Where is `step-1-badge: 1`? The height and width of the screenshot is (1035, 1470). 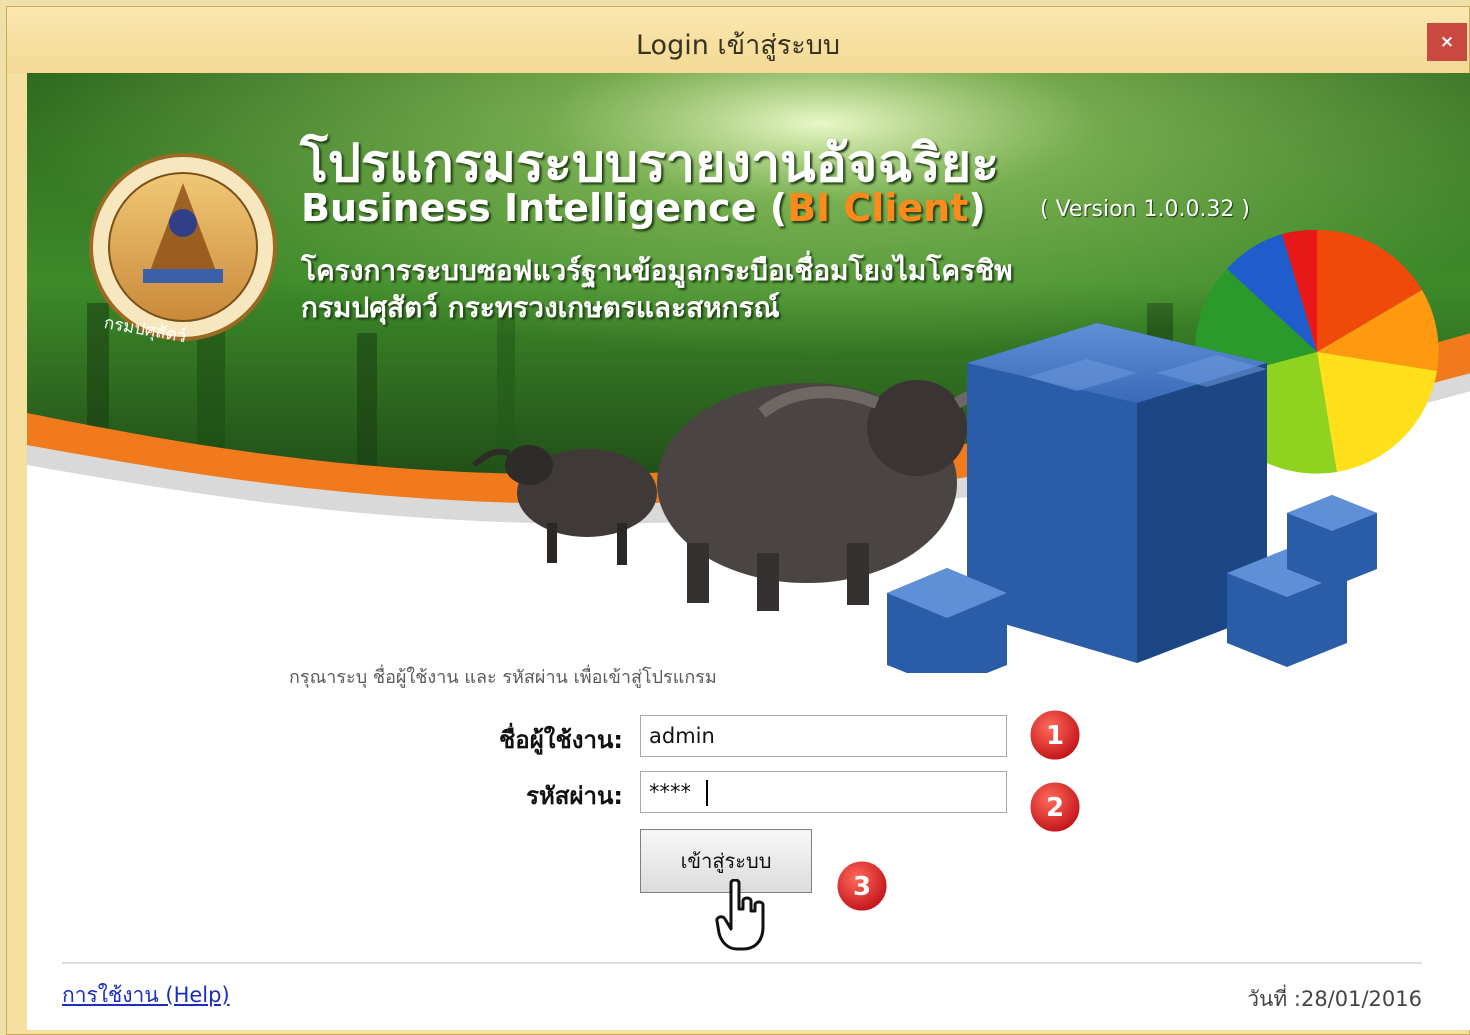 step-1-badge: 1 is located at coordinates (1055, 735).